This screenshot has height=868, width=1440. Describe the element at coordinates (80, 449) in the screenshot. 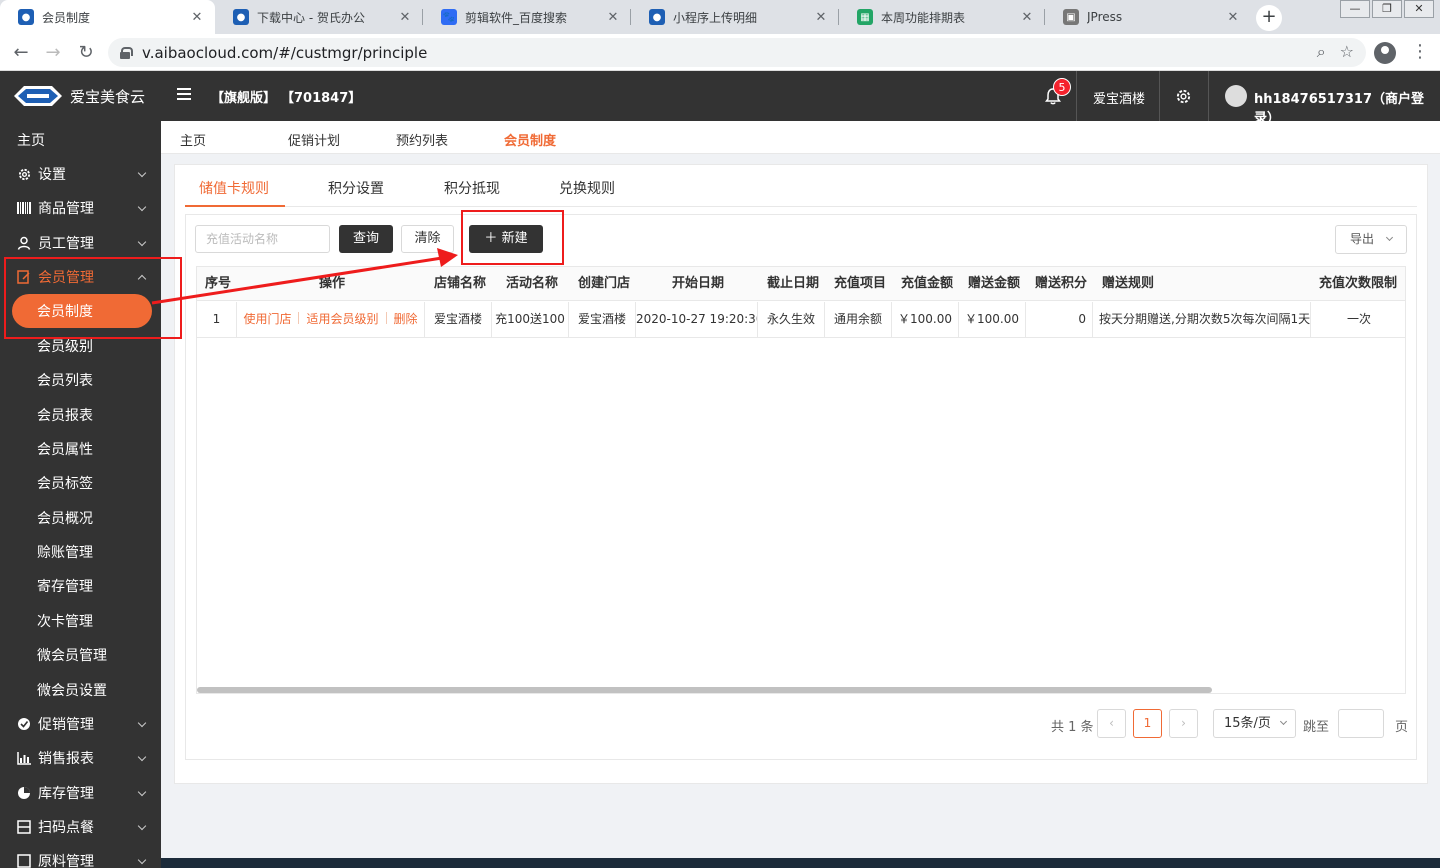

I see `sidebar-subitem-member-attributes: 会员属性` at that location.